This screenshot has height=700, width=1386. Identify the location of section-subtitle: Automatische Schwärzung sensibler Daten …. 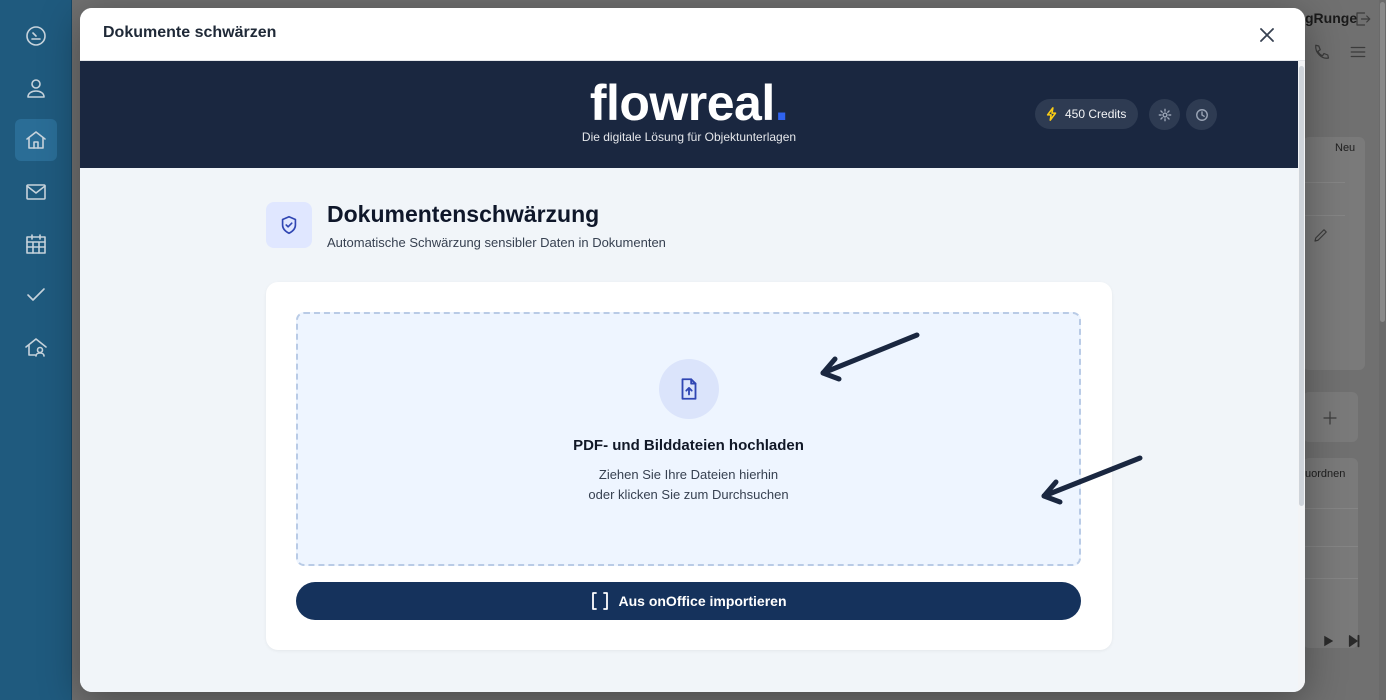
(496, 242).